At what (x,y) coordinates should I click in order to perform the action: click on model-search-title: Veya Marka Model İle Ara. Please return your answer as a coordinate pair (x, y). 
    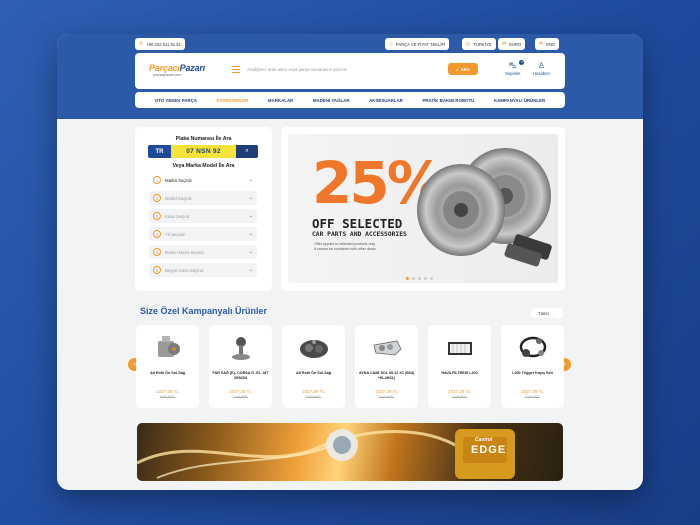
    Looking at the image, I should click on (203, 166).